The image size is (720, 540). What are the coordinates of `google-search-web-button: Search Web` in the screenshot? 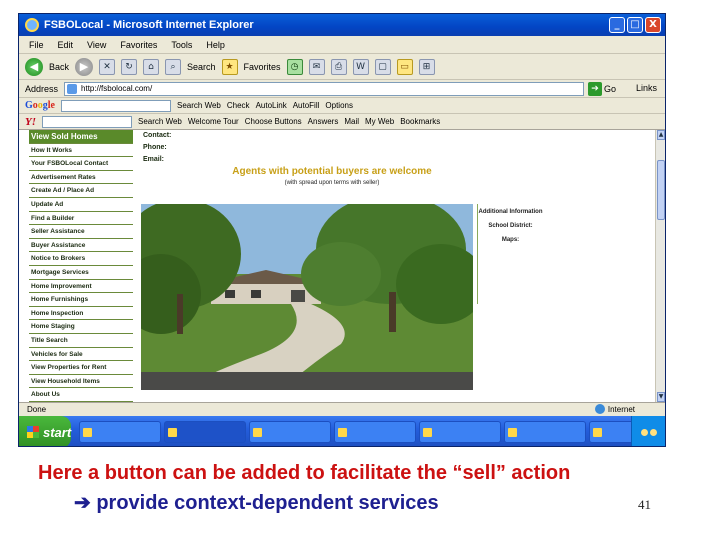 It's located at (199, 105).